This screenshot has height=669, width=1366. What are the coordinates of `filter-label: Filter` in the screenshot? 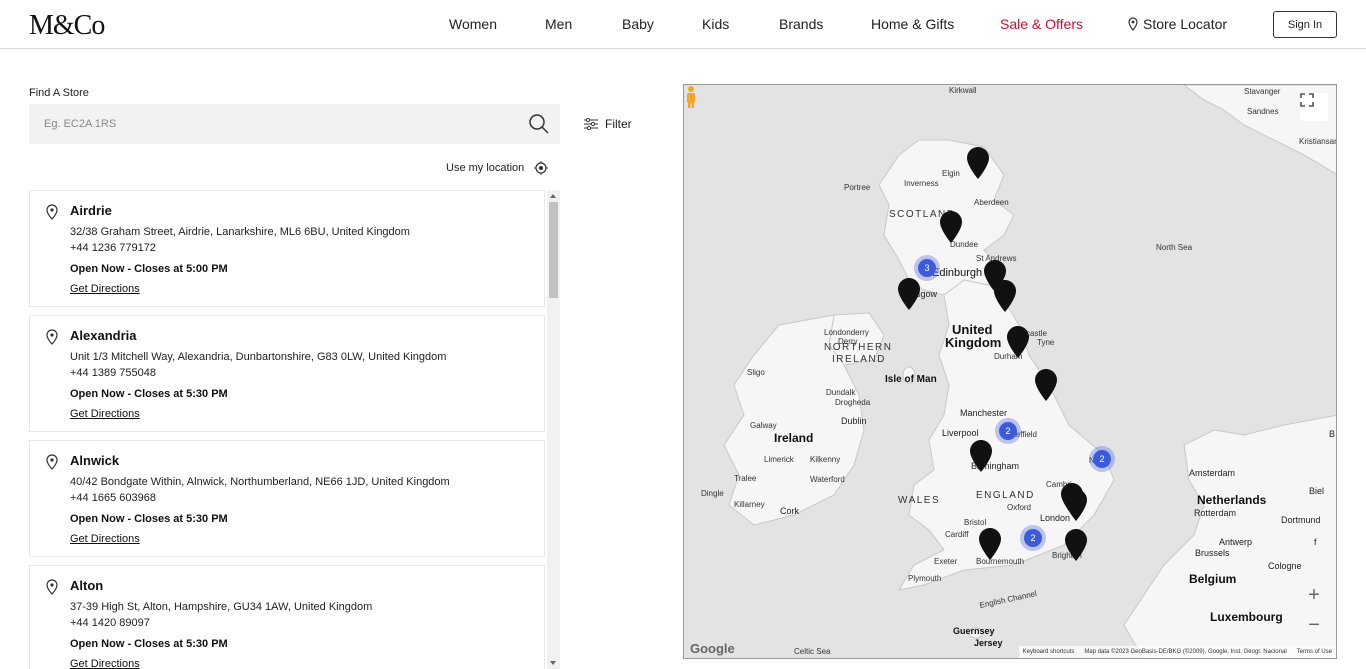 It's located at (618, 124).